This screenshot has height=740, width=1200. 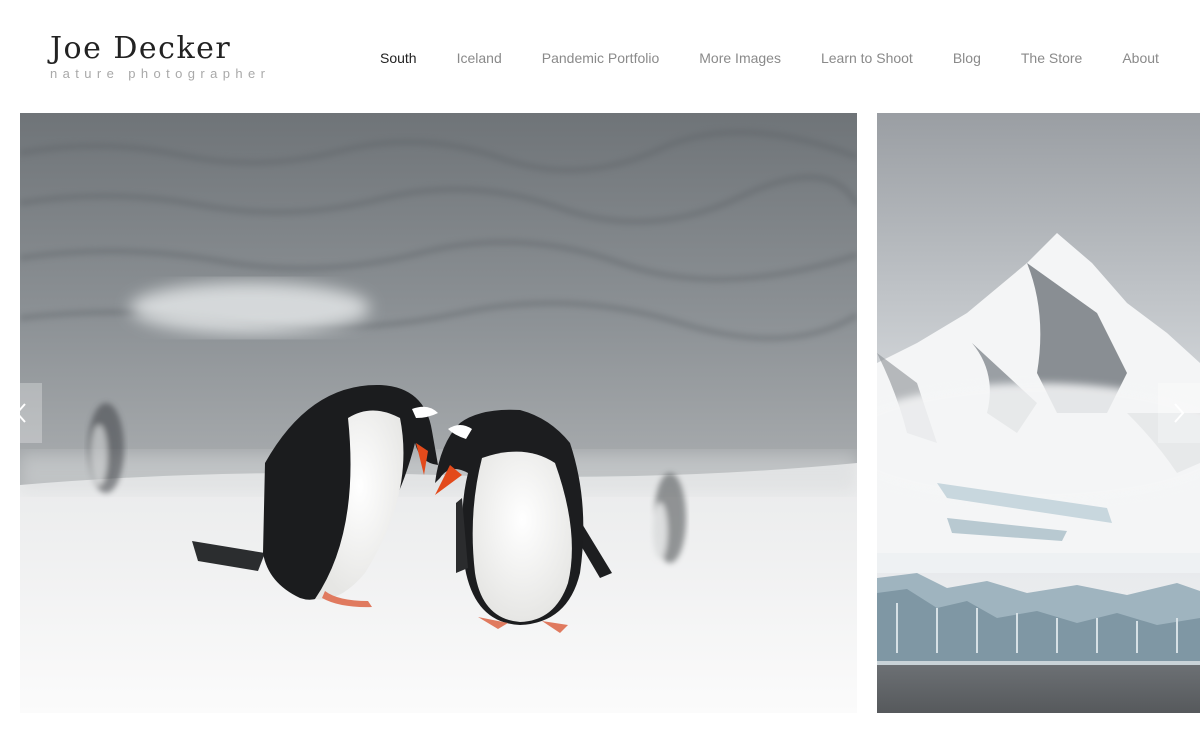 I want to click on site-logo: Joe Decker nature photographer, so click(x=160, y=55).